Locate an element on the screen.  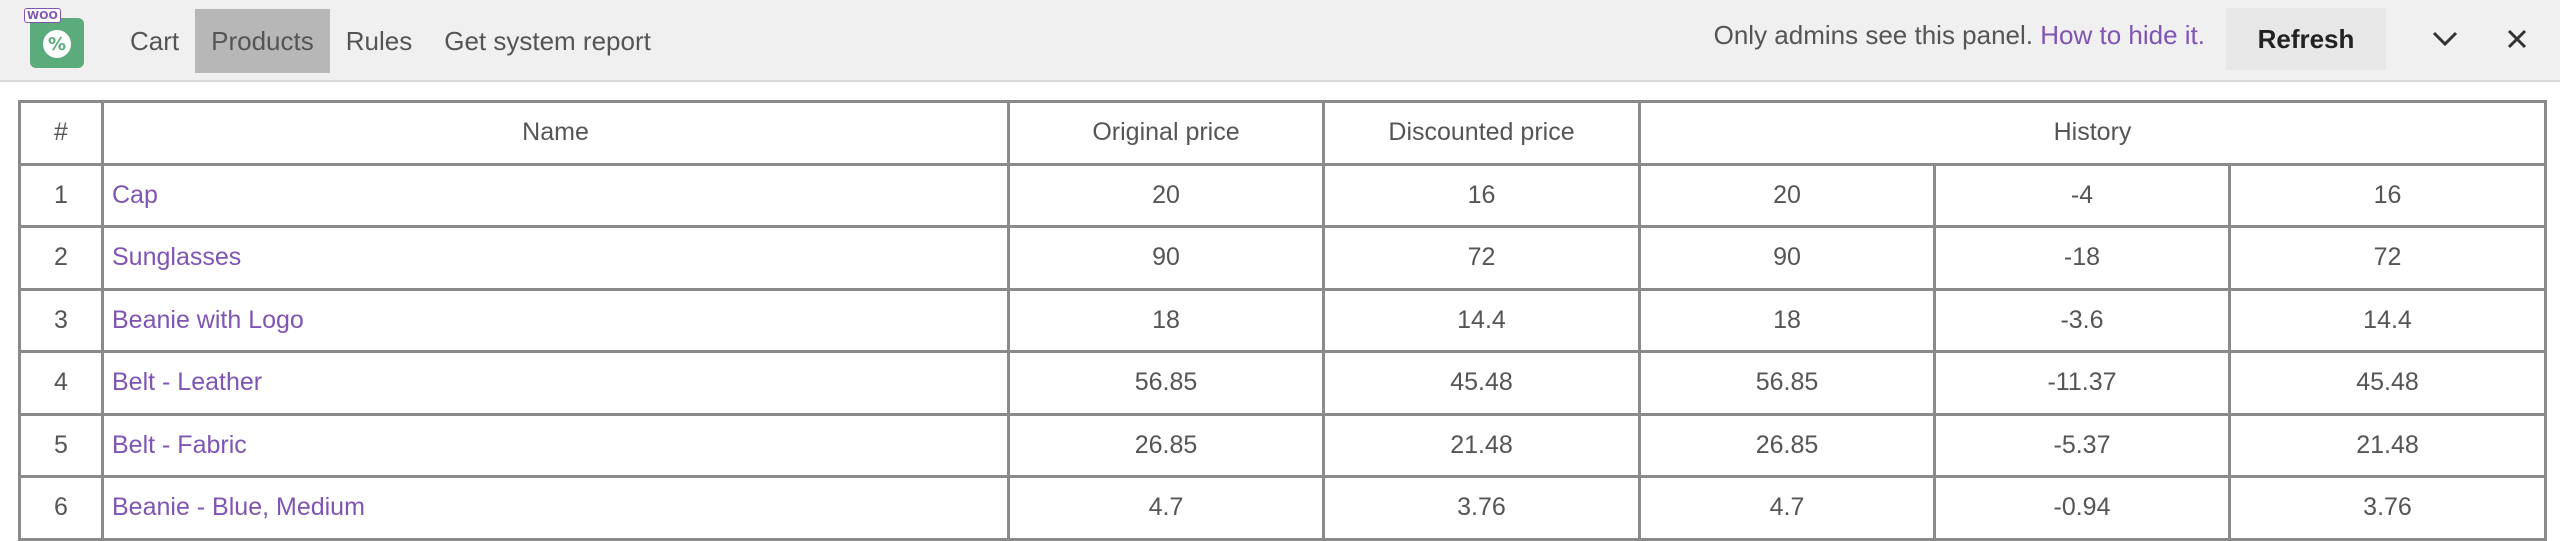
history-value: 21.48 is located at coordinates (2387, 445).